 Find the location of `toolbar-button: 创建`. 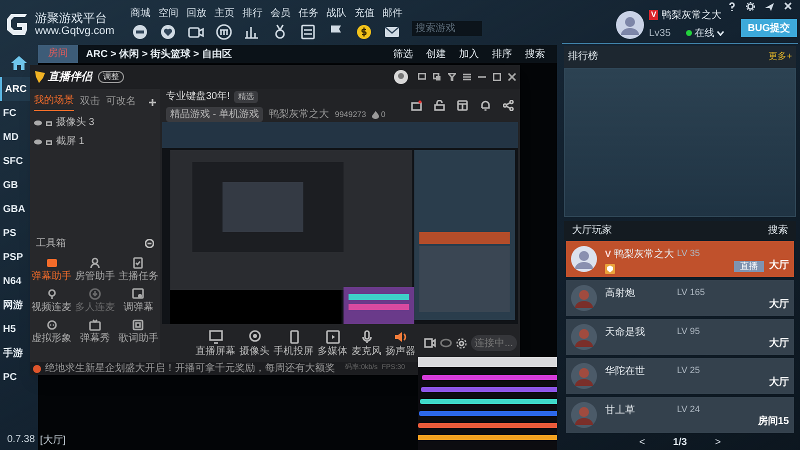

toolbar-button: 创建 is located at coordinates (436, 54).